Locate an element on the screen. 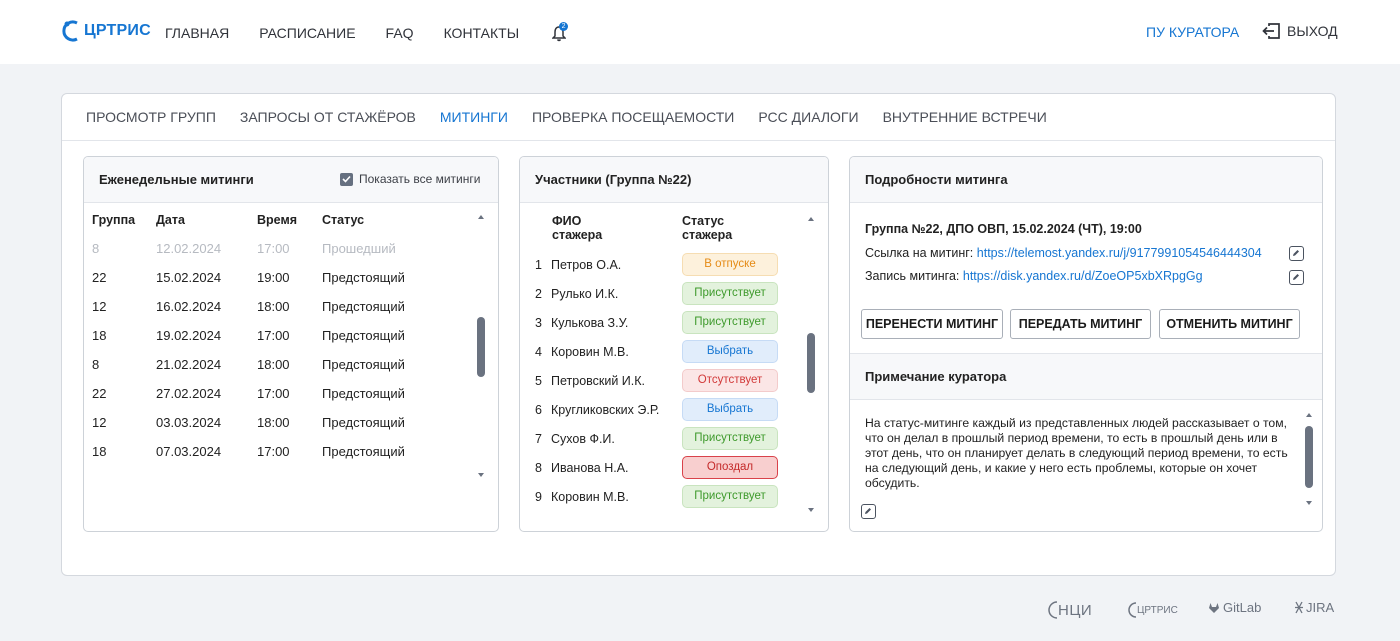  col-name-header: ФИО стажера is located at coordinates (577, 228).